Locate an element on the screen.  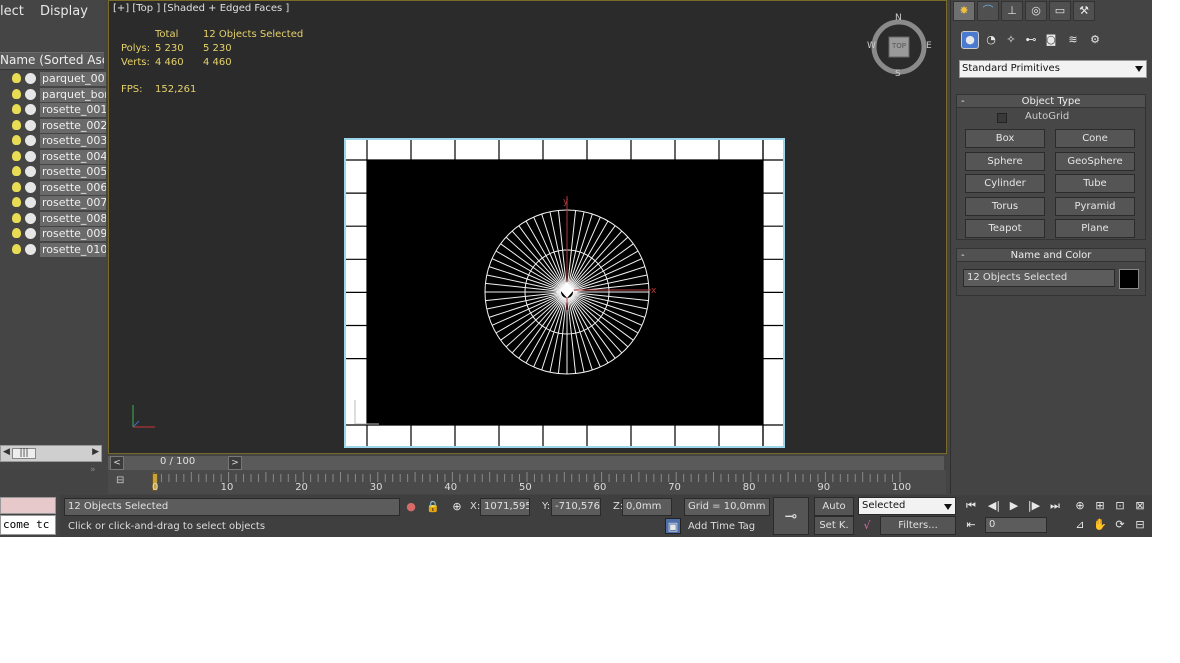
tab-utilities: ⚒ is located at coordinates (1084, 11).